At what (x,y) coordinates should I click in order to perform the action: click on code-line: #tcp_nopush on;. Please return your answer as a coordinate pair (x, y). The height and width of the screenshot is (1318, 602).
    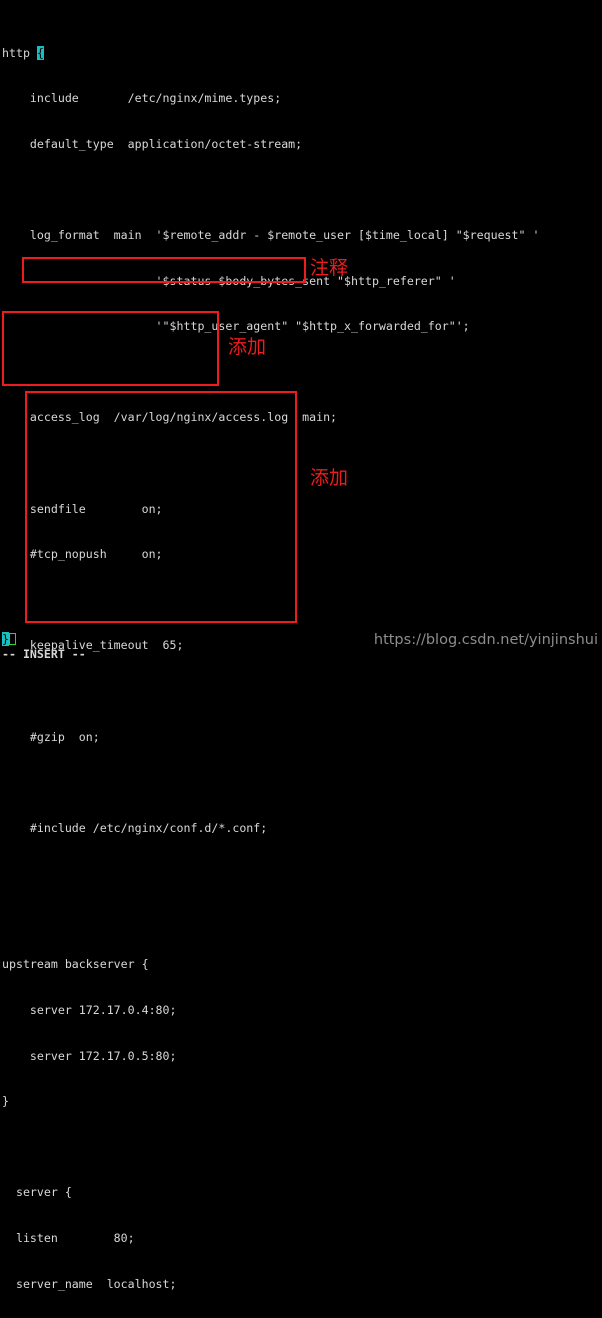
    Looking at the image, I should click on (82, 554).